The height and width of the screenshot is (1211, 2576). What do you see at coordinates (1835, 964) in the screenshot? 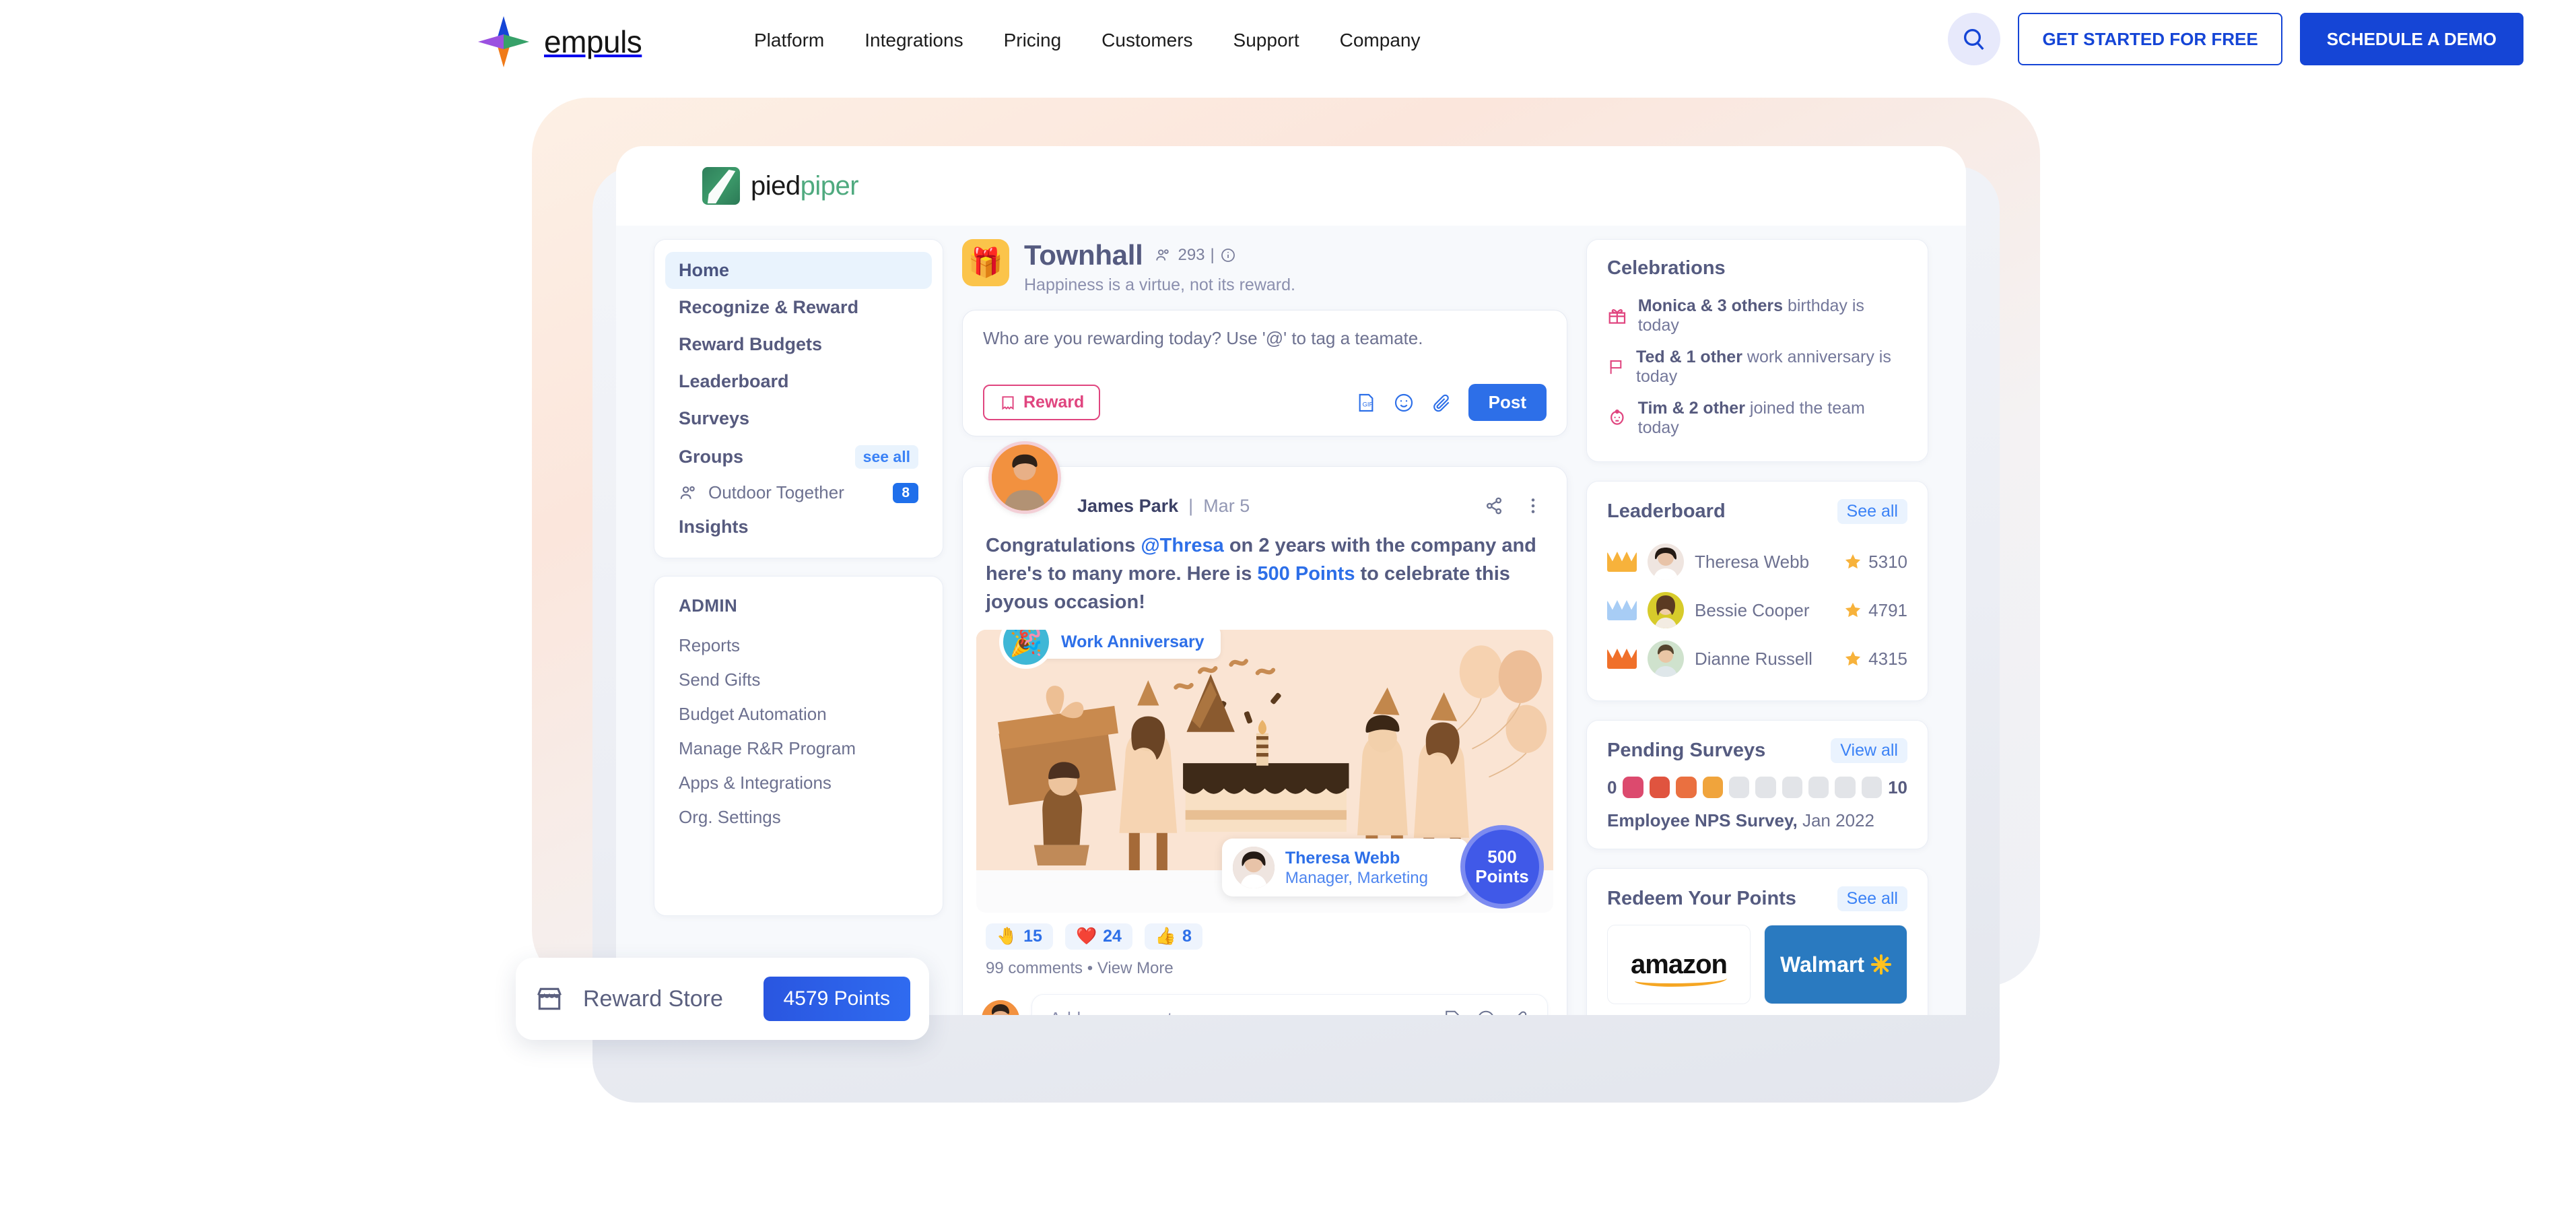
I see `store-tile-walmart: Walmart` at bounding box center [1835, 964].